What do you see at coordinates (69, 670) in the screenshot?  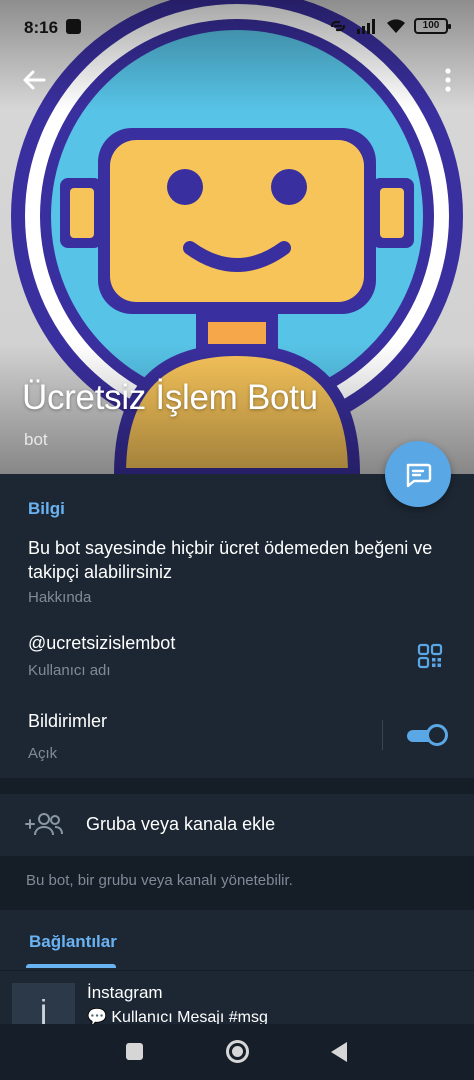 I see `username-label: Kullanıcı adı` at bounding box center [69, 670].